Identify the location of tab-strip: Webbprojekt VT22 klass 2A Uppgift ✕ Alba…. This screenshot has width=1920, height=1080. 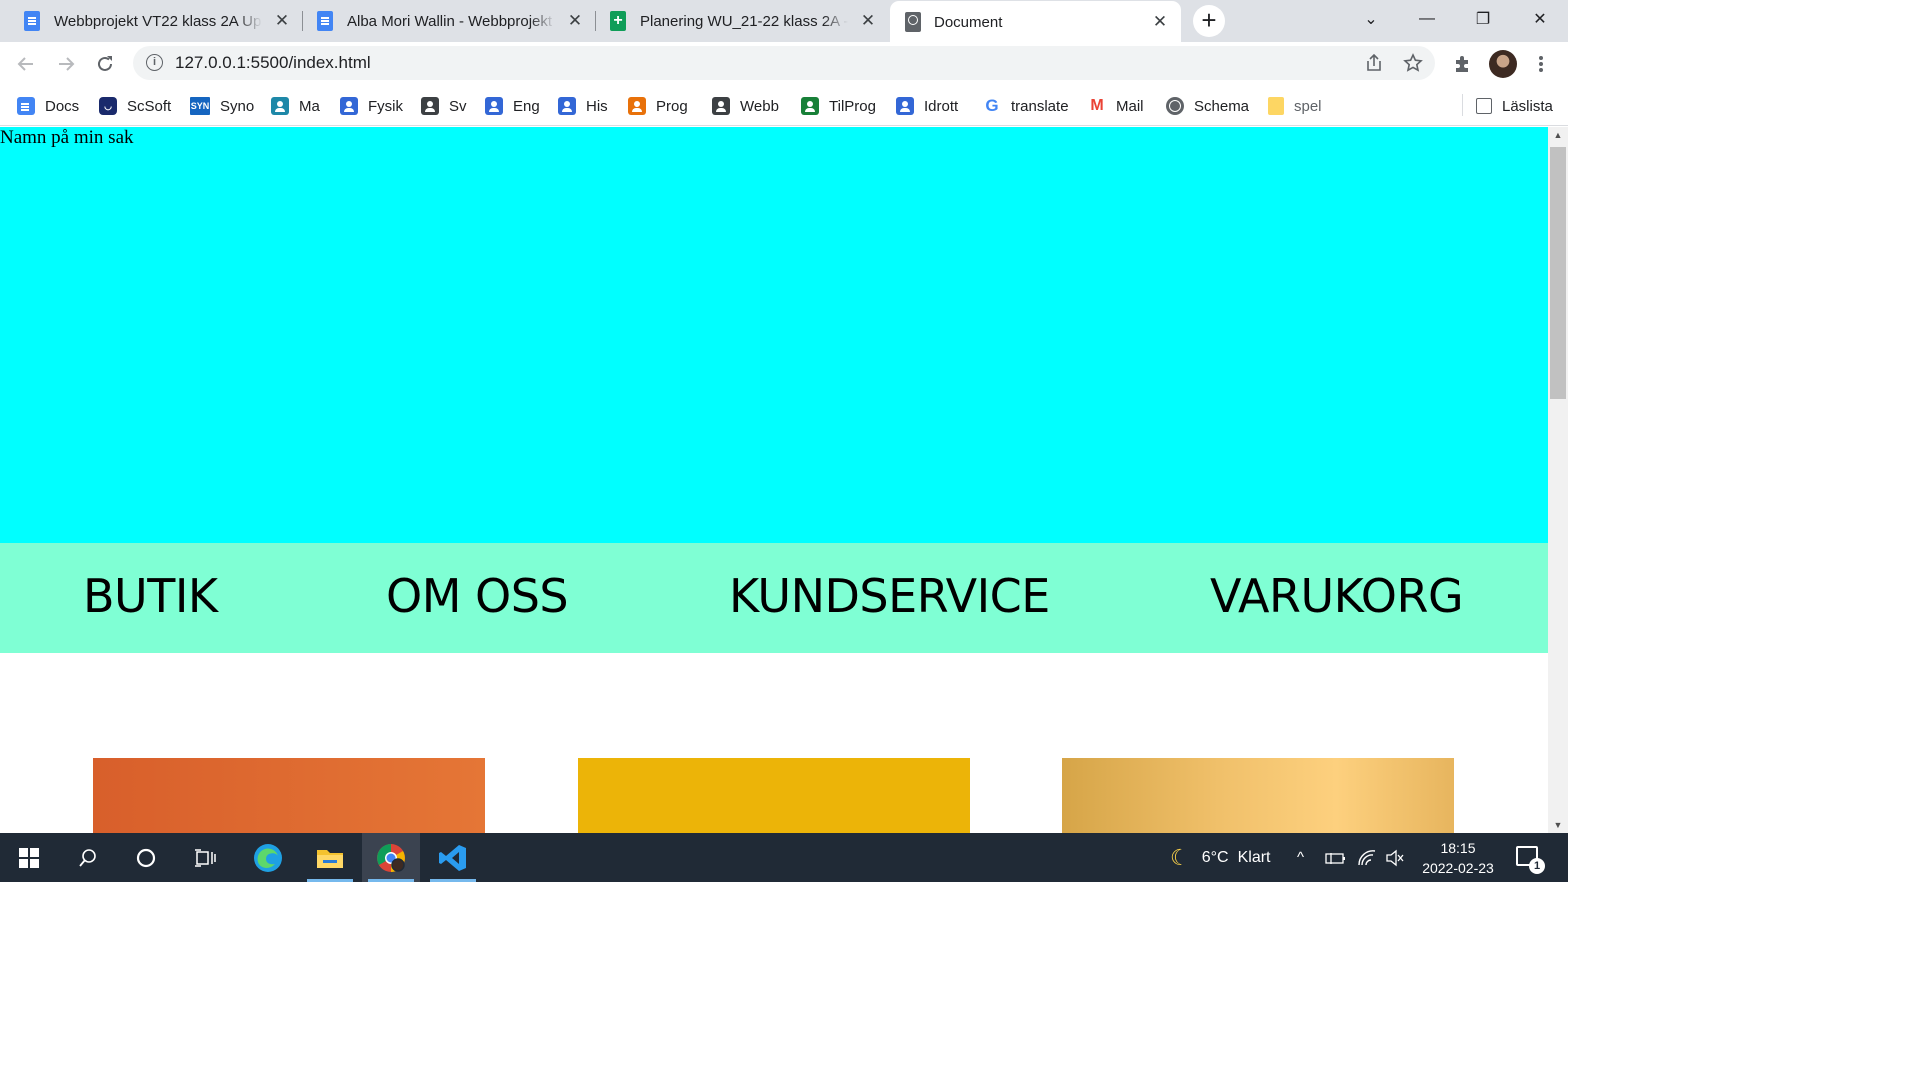
(784, 21).